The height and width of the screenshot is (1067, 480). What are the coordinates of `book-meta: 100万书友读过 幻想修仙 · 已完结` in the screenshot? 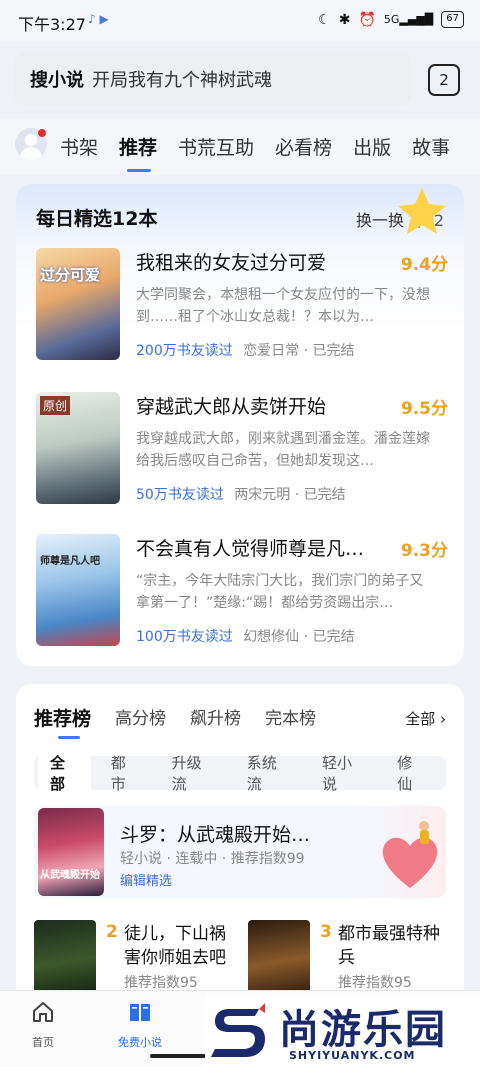 It's located at (245, 636).